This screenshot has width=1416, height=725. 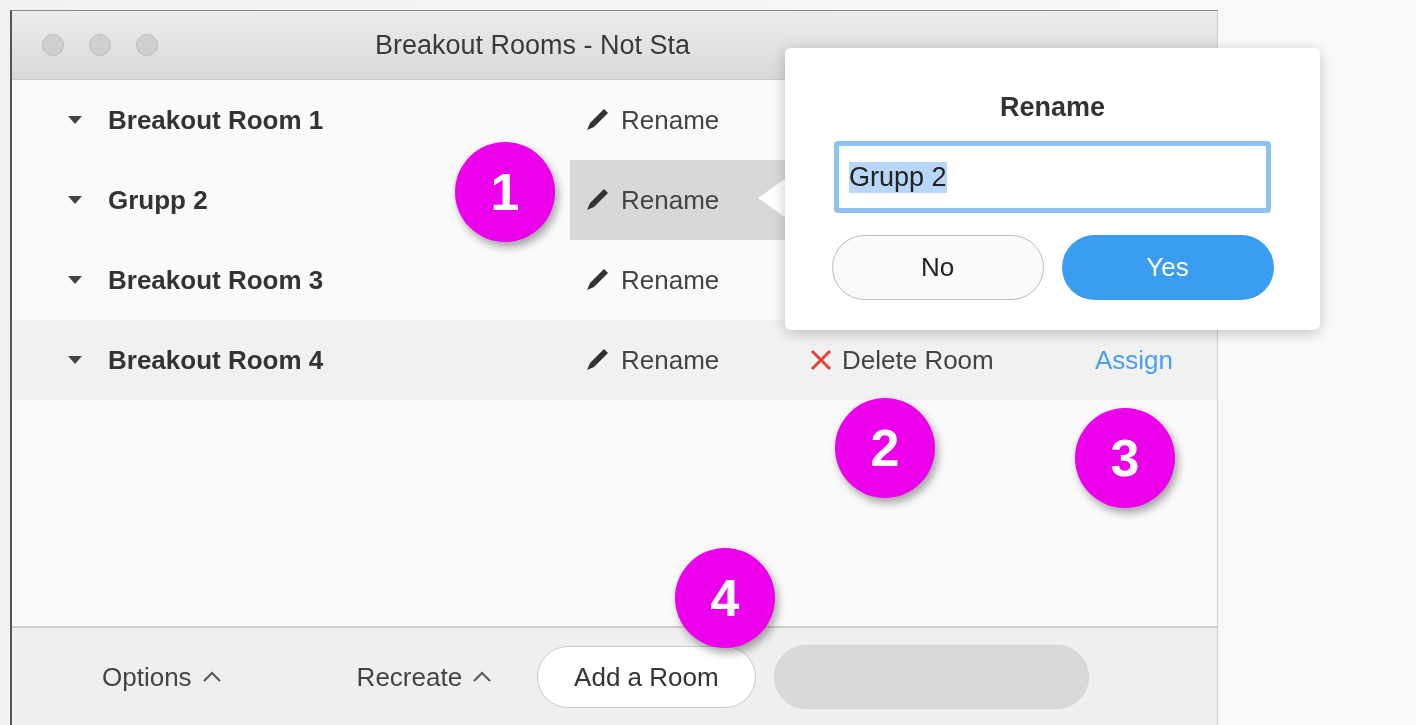 What do you see at coordinates (158, 200) in the screenshot?
I see `room-name: Grupp 2` at bounding box center [158, 200].